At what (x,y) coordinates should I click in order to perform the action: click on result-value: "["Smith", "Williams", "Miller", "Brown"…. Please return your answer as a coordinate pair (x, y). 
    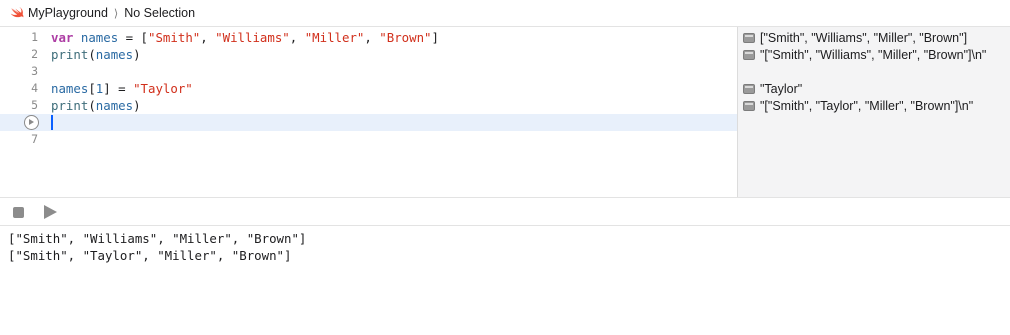
    Looking at the image, I should click on (873, 54).